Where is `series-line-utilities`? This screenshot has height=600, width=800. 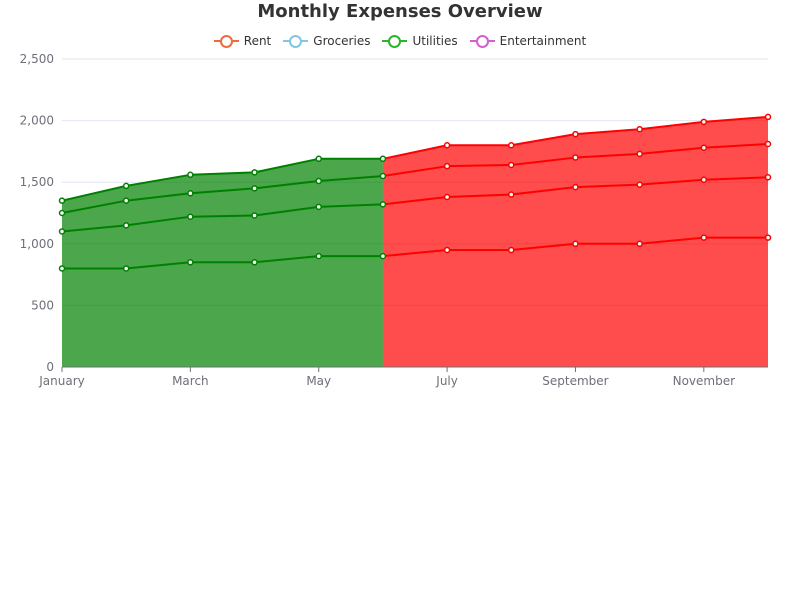
series-line-utilities is located at coordinates (479, 165).